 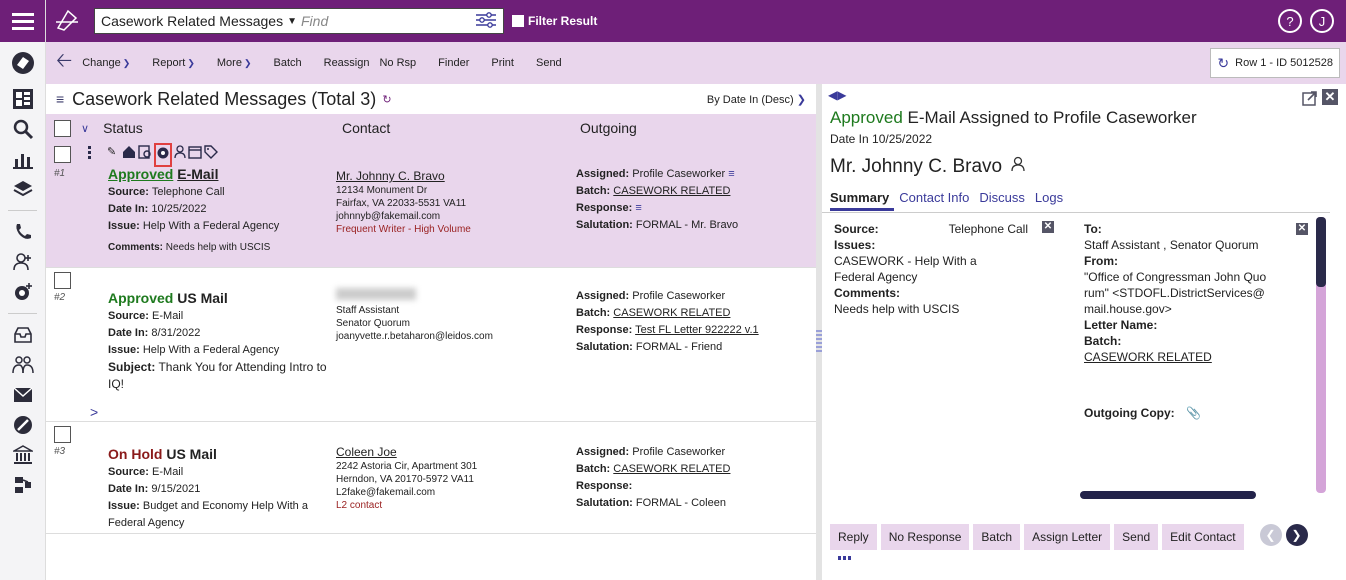 I want to click on select-all-checkbox, so click(x=62, y=128).